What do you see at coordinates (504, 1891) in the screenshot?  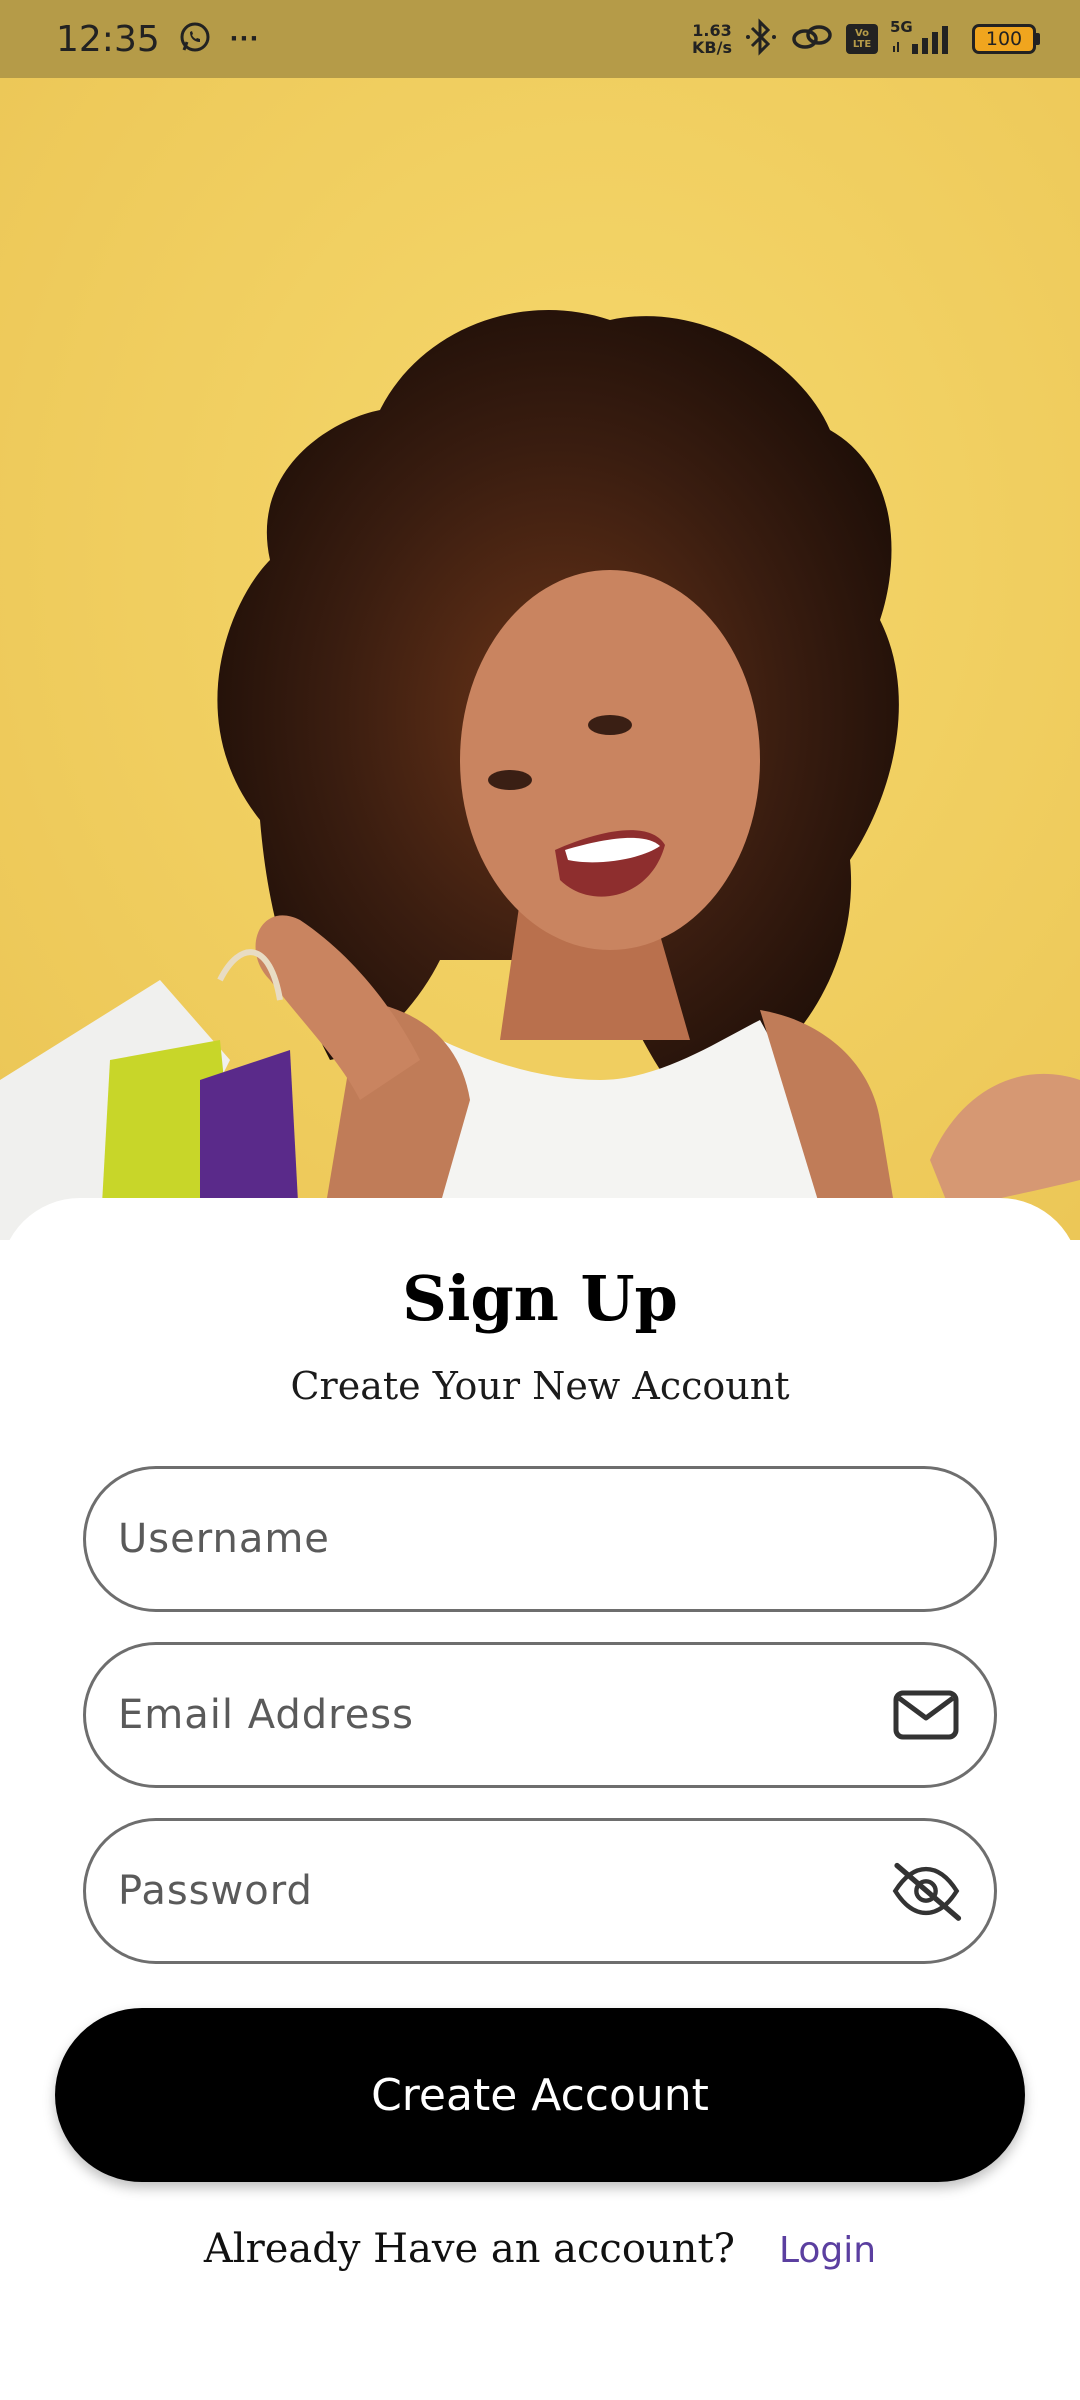 I see `password-input` at bounding box center [504, 1891].